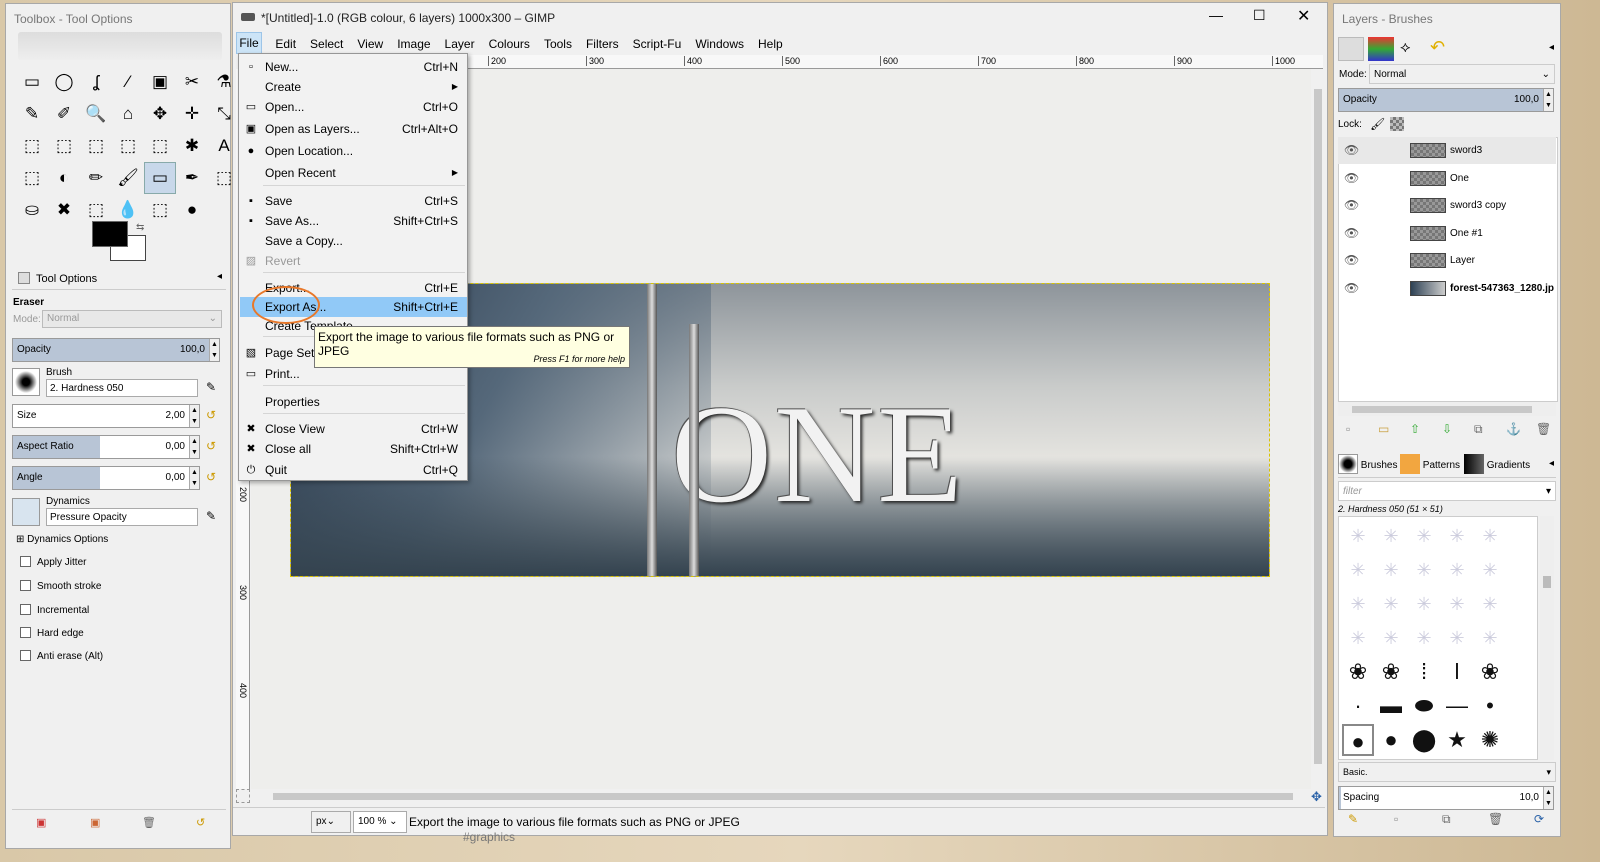  Describe the element at coordinates (1447, 409) in the screenshot. I see `layer-list-hscroll` at that location.